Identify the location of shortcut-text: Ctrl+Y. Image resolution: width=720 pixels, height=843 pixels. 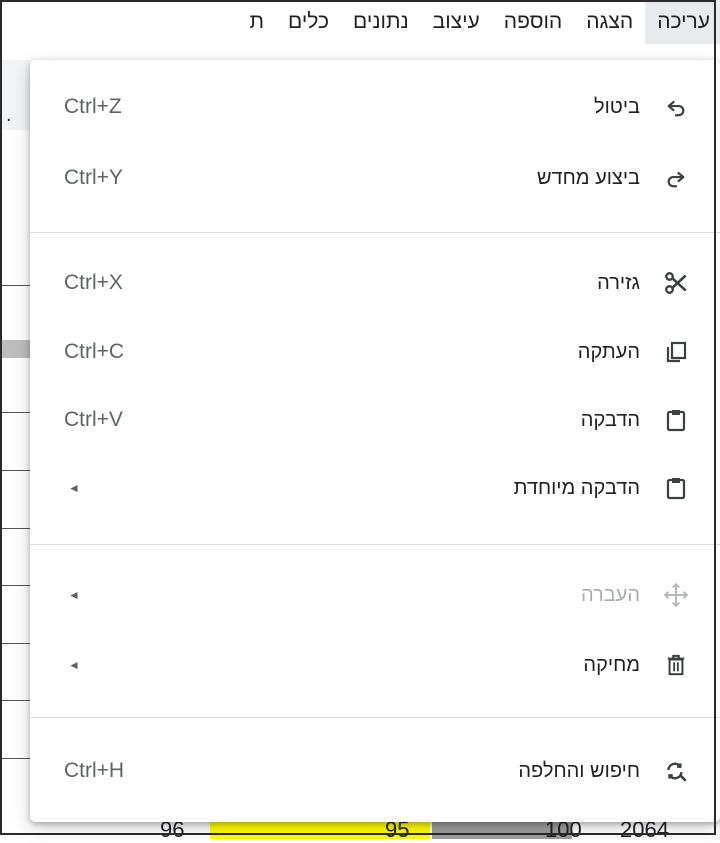
(93, 177).